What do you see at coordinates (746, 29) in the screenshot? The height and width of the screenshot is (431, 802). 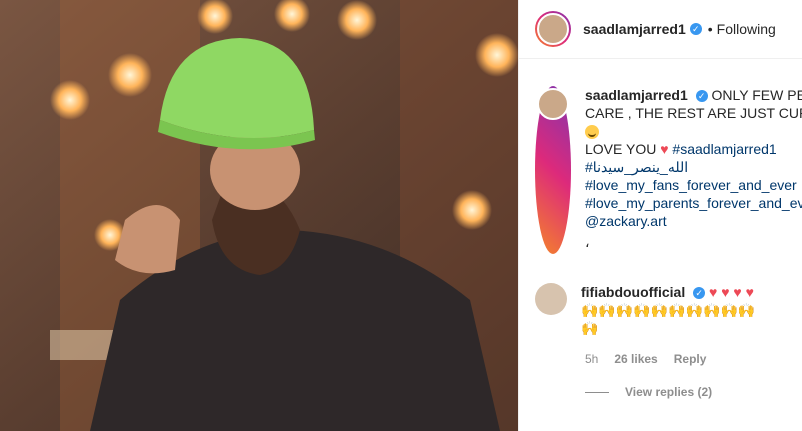 I see `following-button: Following` at bounding box center [746, 29].